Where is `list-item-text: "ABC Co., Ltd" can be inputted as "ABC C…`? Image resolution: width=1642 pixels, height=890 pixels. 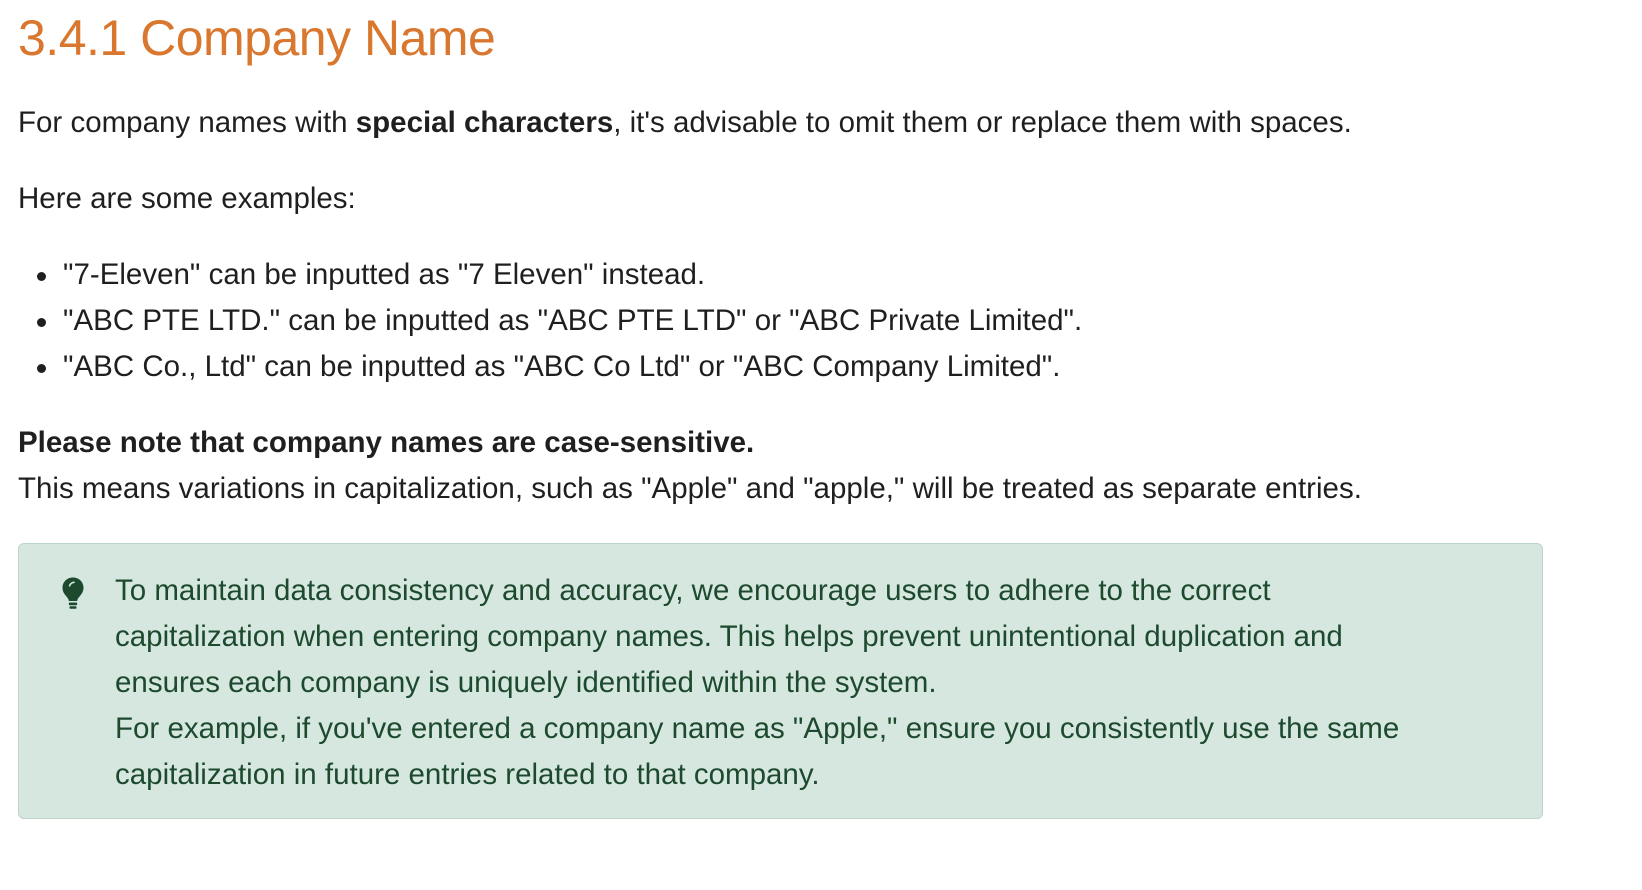 list-item-text: "ABC Co., Ltd" can be inputted as "ABC C… is located at coordinates (562, 366).